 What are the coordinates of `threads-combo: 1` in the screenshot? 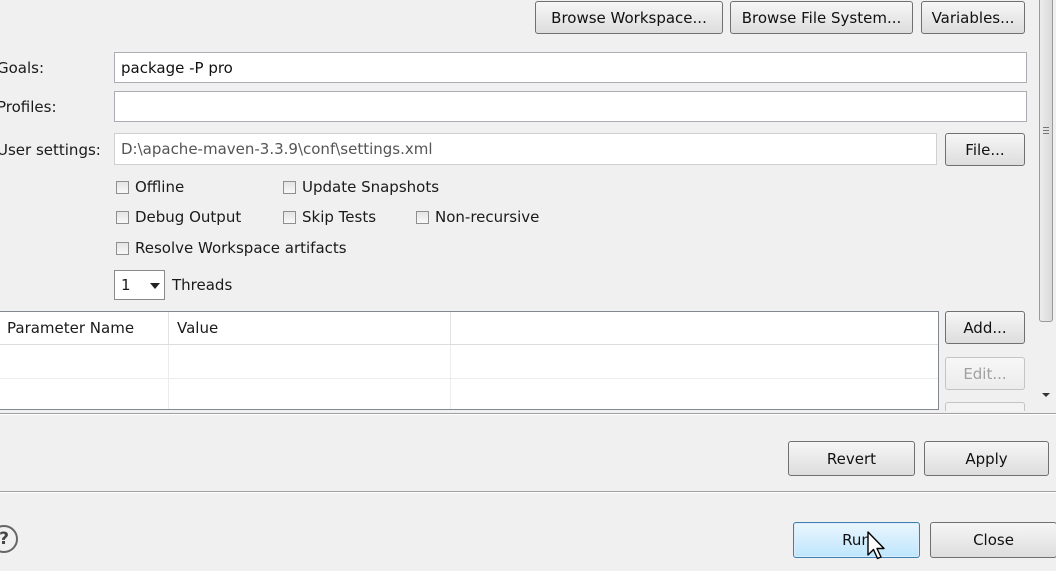 It's located at (139, 285).